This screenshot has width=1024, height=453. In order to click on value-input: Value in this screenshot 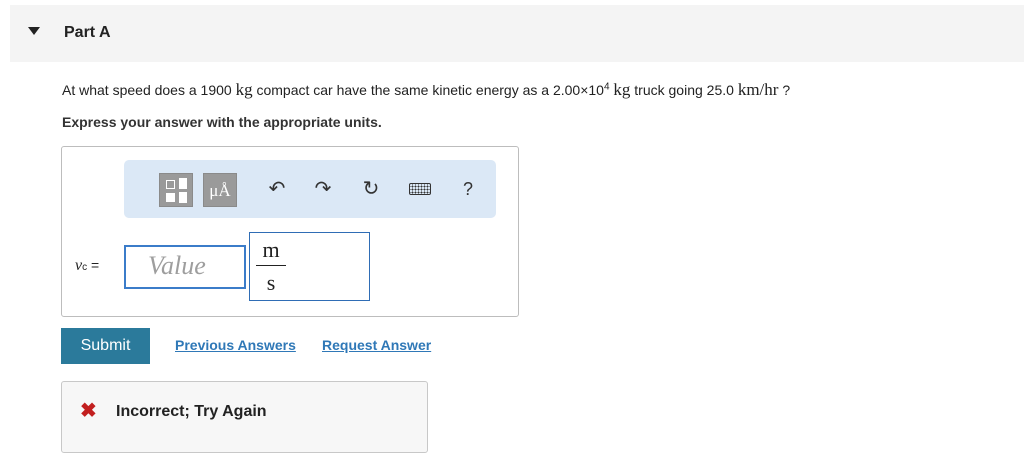, I will do `click(185, 267)`.